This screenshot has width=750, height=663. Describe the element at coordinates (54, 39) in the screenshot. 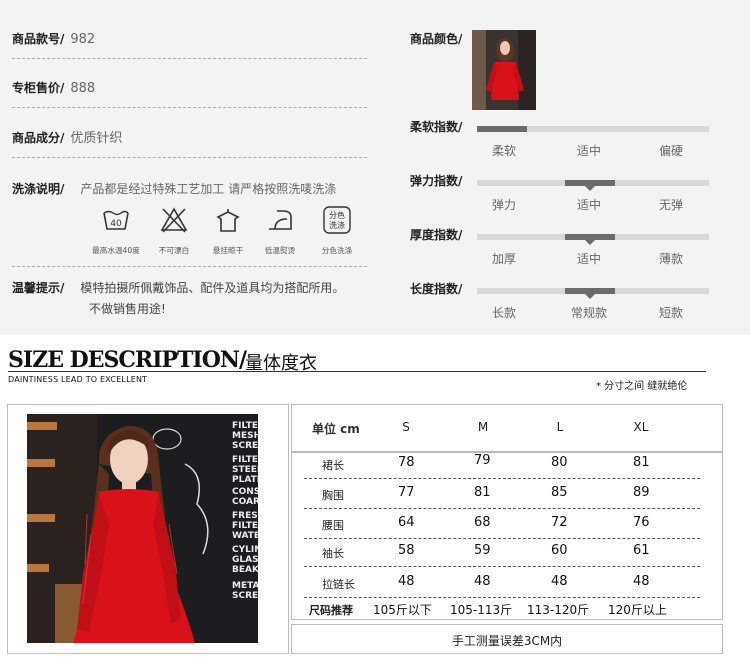

I see `style-no-row: 商品款号/982` at that location.